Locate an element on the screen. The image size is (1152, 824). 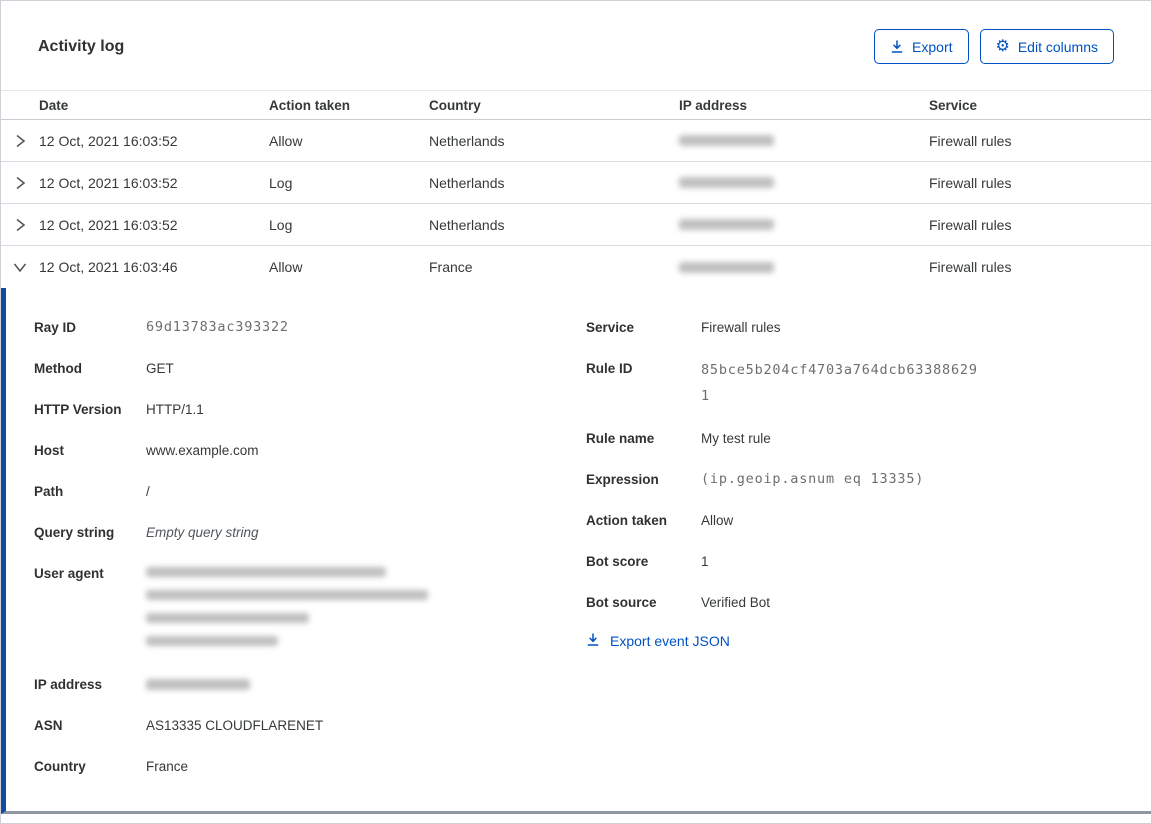
export-button: Export is located at coordinates (921, 46).